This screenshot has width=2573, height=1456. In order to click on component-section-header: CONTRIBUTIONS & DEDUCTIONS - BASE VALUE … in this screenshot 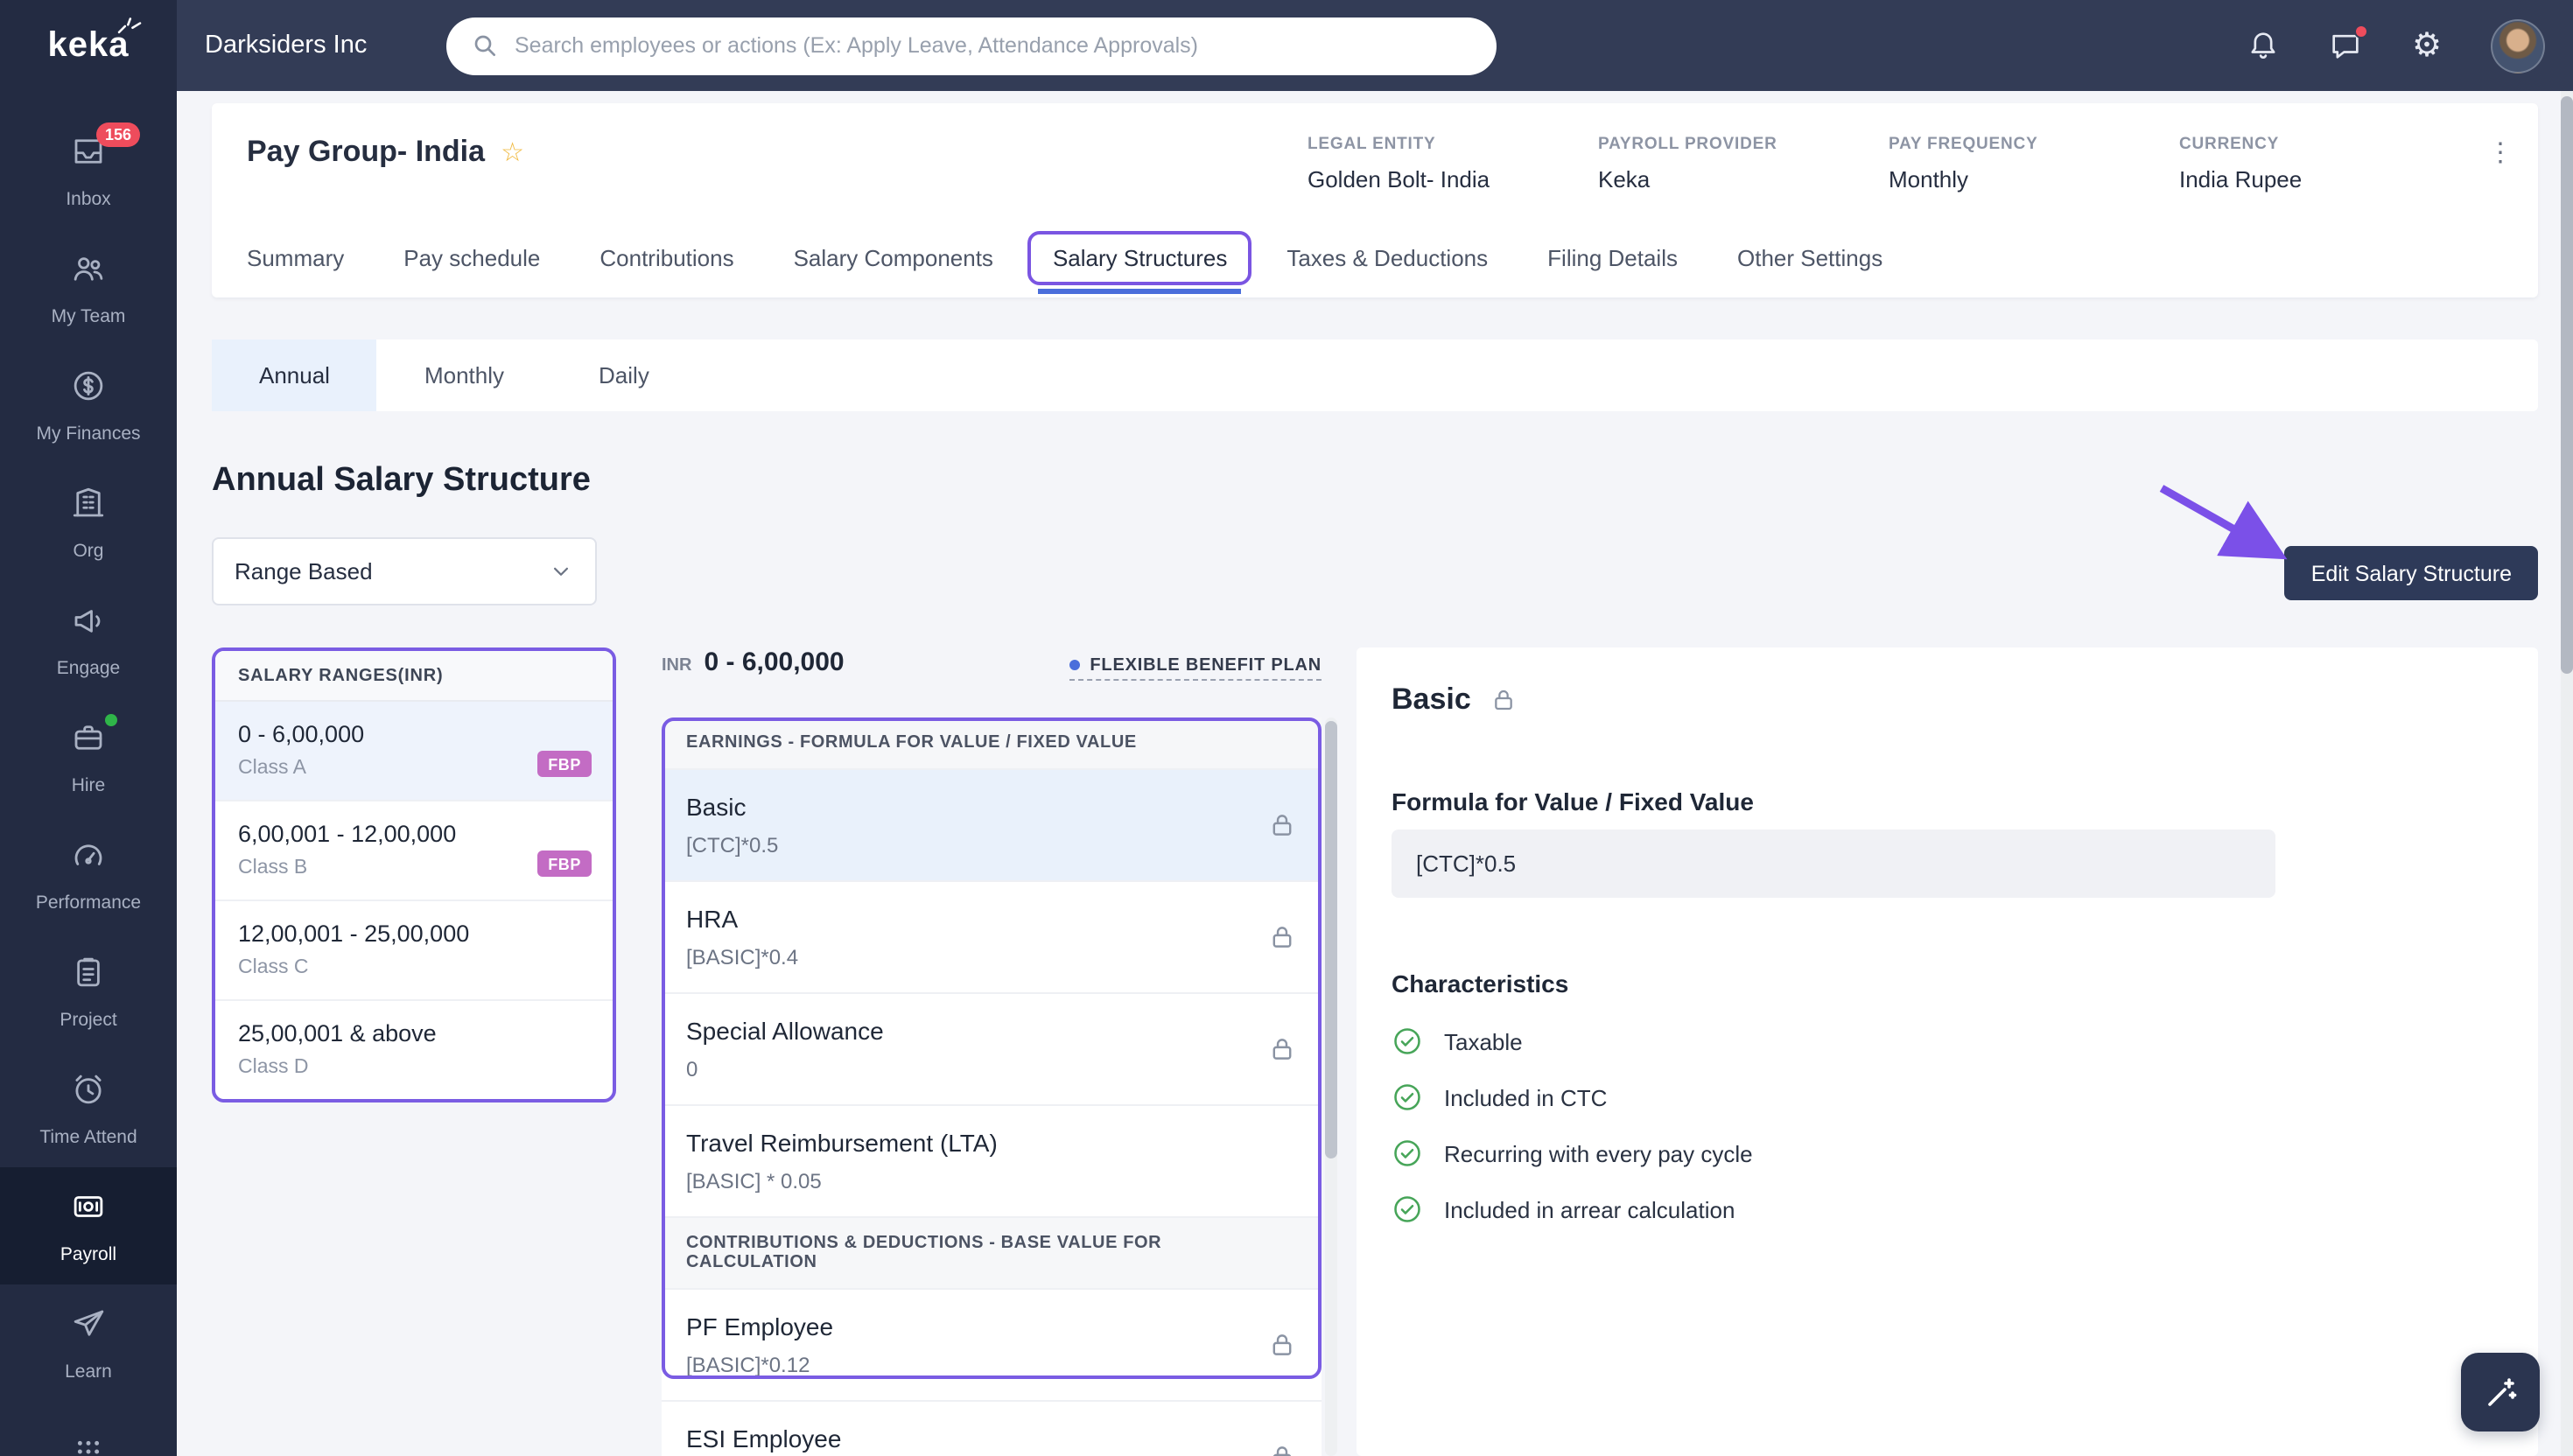, I will do `click(992, 1254)`.